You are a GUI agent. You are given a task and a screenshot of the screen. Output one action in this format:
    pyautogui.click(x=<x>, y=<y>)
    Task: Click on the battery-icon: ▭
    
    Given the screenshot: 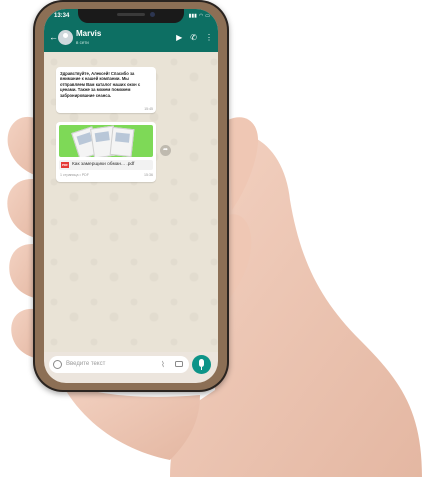 What is the action you would take?
    pyautogui.click(x=207, y=16)
    